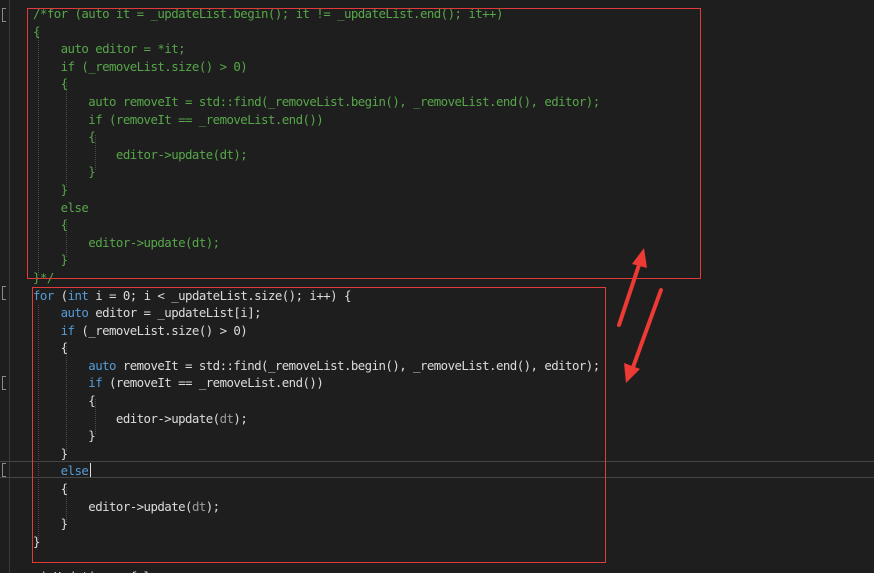  I want to click on annotation-arrows, so click(640, 315).